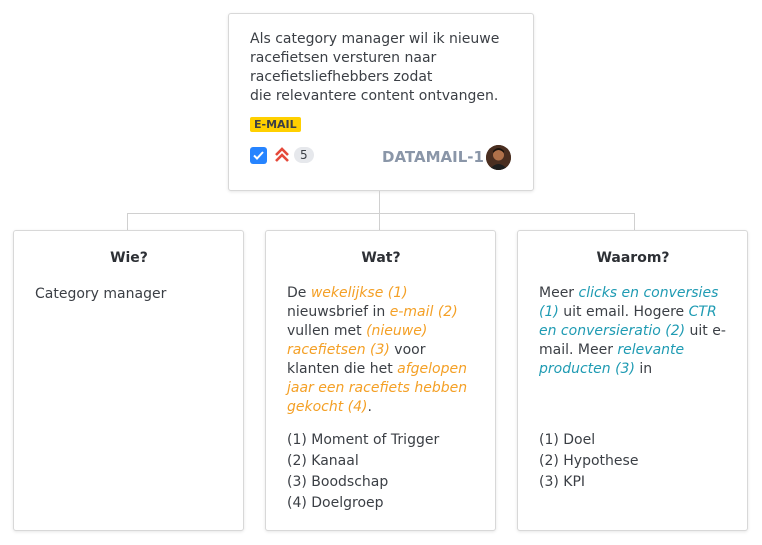  I want to click on wat-title: Wat?, so click(381, 258).